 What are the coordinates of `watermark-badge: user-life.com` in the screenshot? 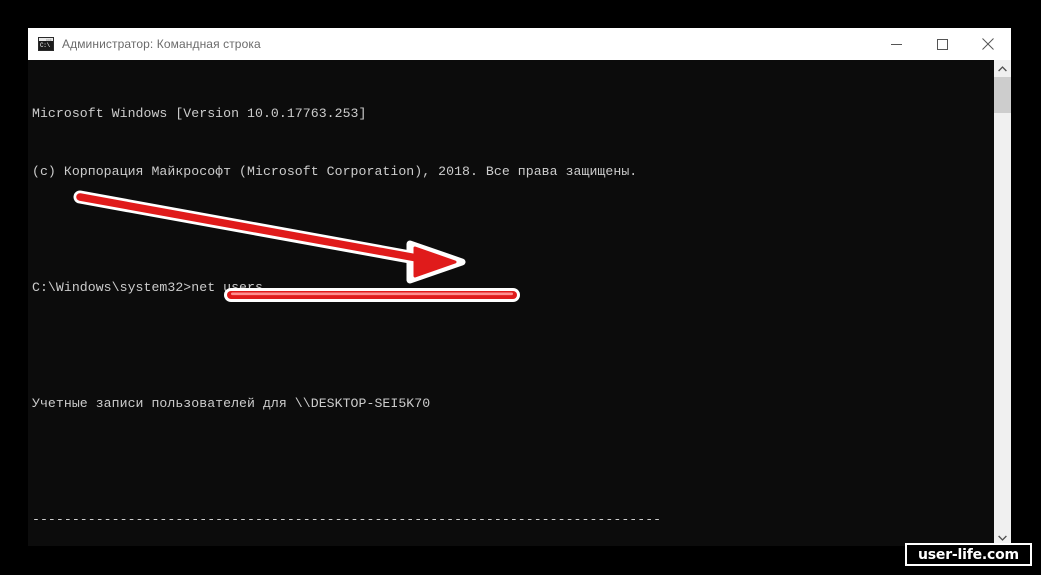 It's located at (968, 554).